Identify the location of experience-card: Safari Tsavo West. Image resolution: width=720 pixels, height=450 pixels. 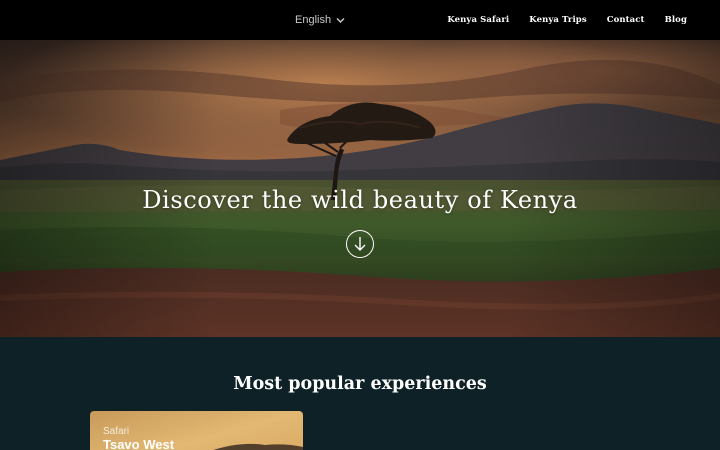
(196, 430).